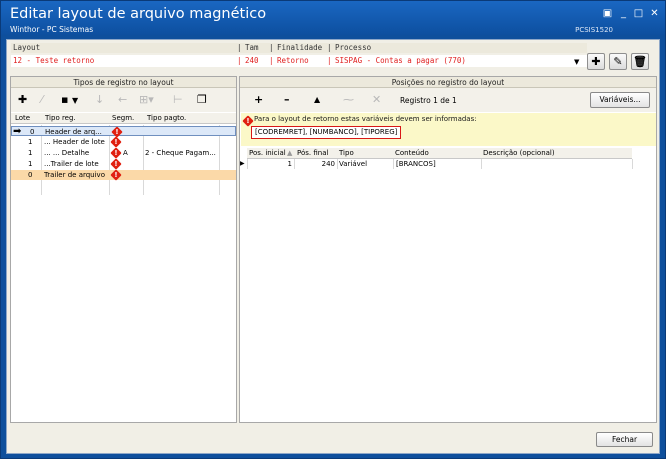 This screenshot has width=666, height=459. Describe the element at coordinates (22, 99) in the screenshot. I see `add-icon: ✚` at that location.